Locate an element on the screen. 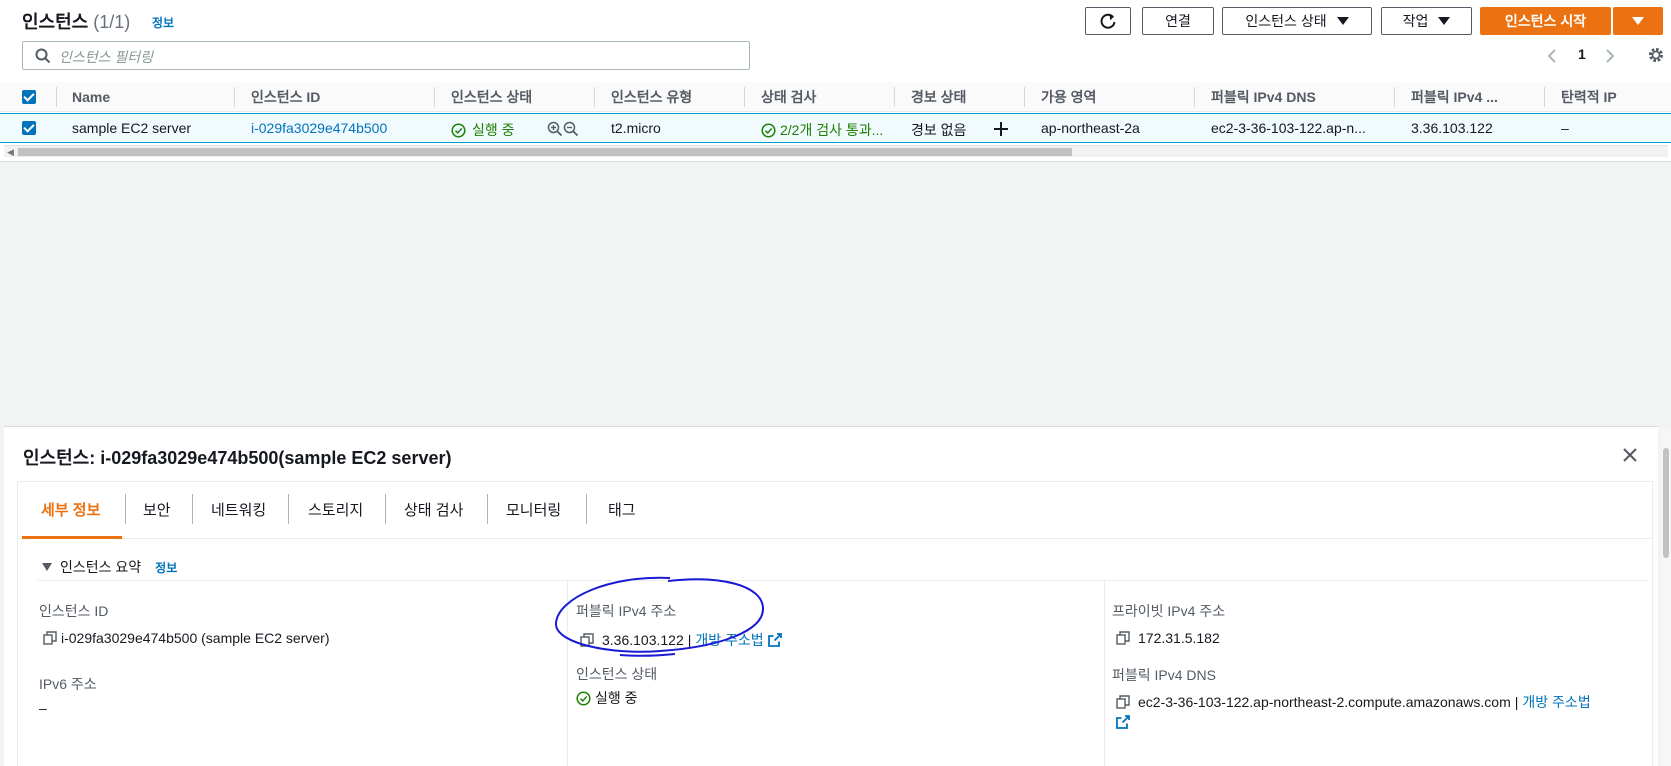 This screenshot has height=766, width=1671. cell-name: sample EC2 server is located at coordinates (132, 128).